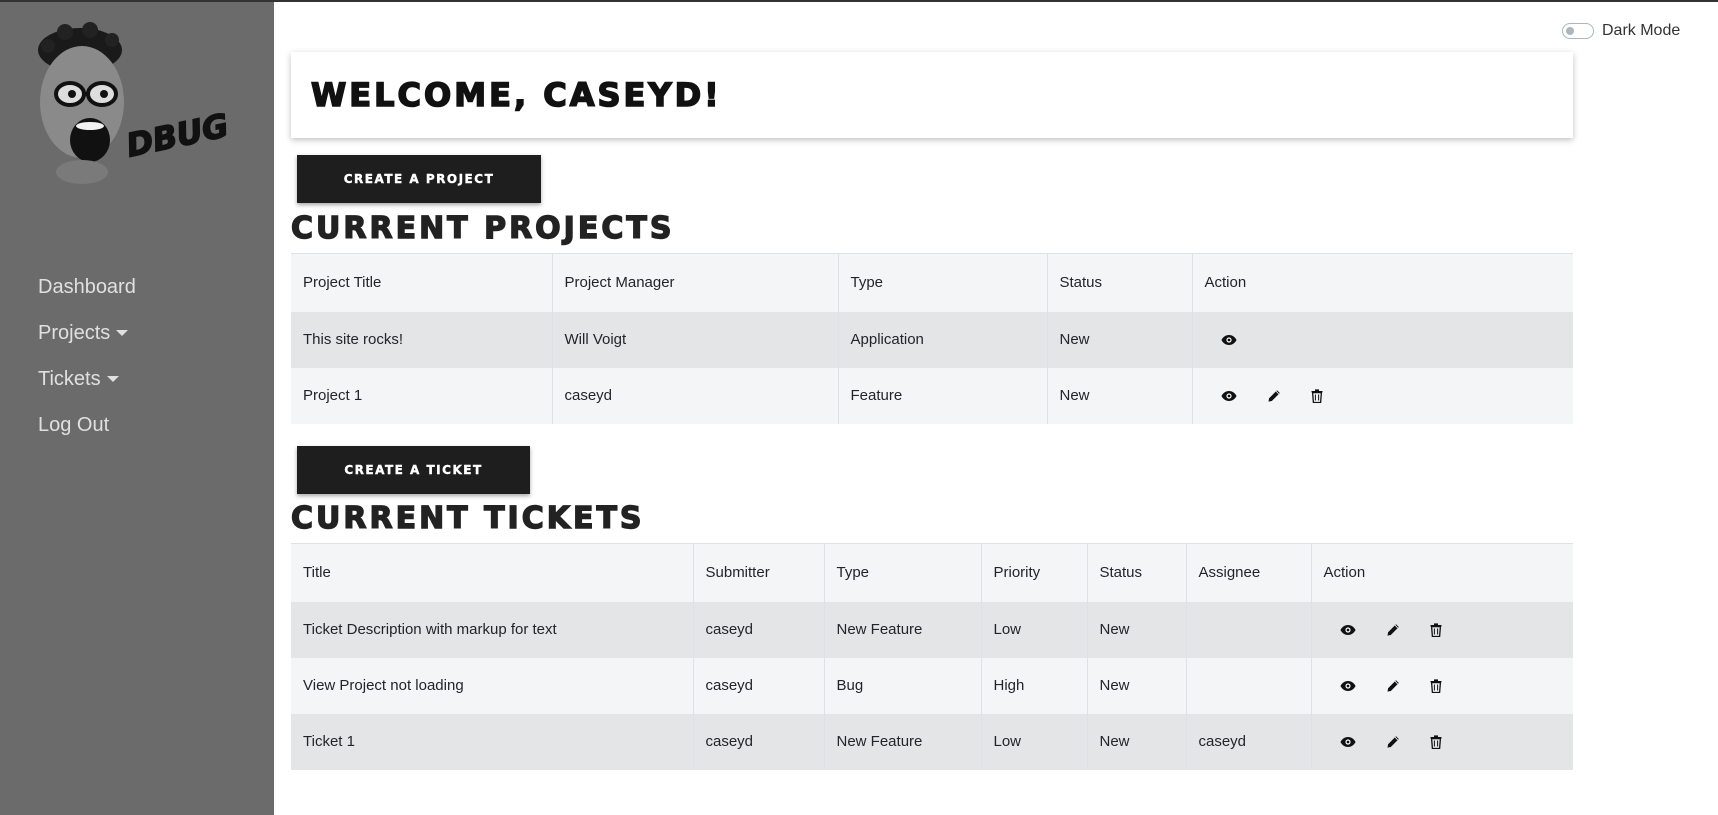 Image resolution: width=1718 pixels, height=815 pixels. Describe the element at coordinates (422, 282) in the screenshot. I see `column-header: Project Title` at that location.